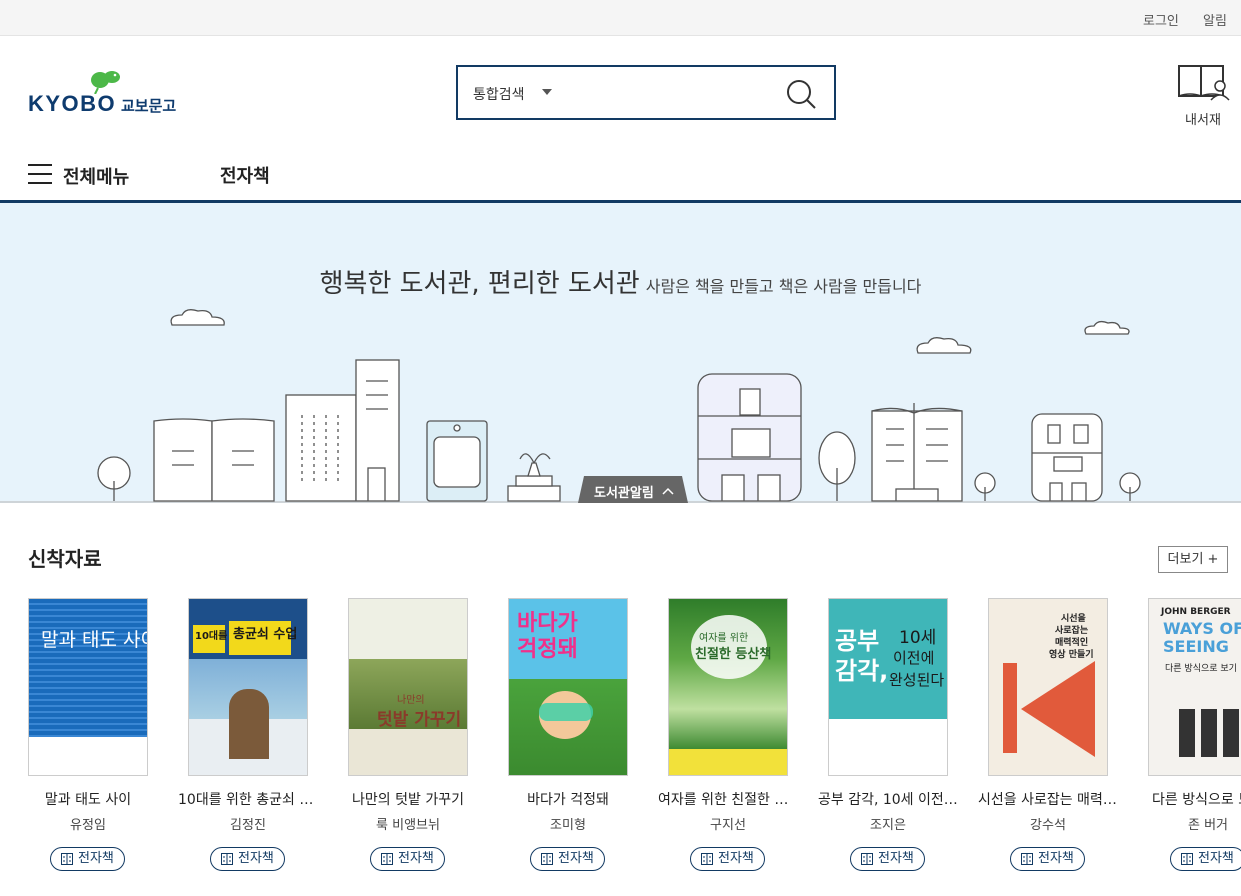  Describe the element at coordinates (918, 638) in the screenshot. I see `cover-title: 10세` at that location.